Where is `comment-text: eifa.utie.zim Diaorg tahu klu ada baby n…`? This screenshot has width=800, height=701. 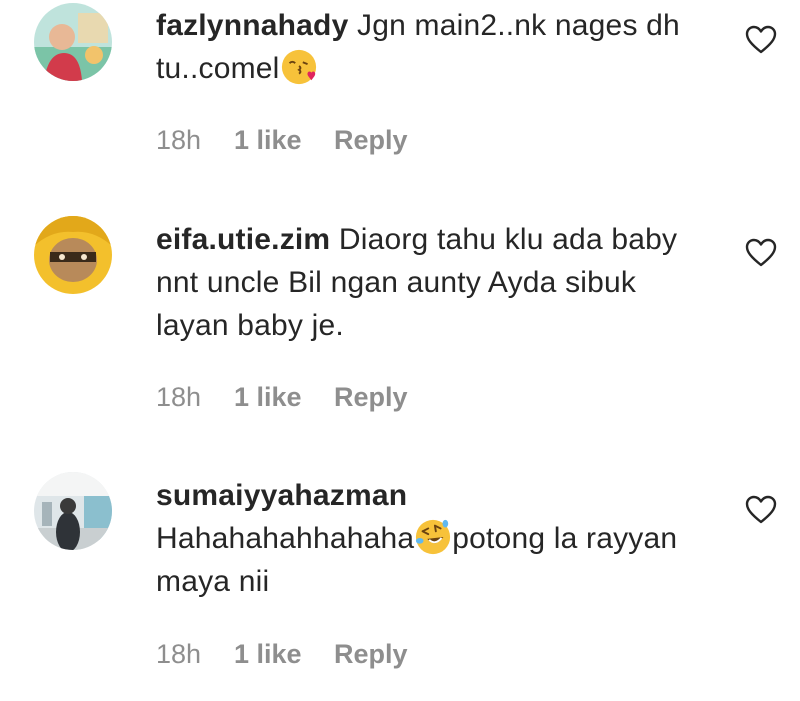
comment-text: eifa.utie.zim Diaorg tahu klu ada baby n… is located at coordinates (436, 282).